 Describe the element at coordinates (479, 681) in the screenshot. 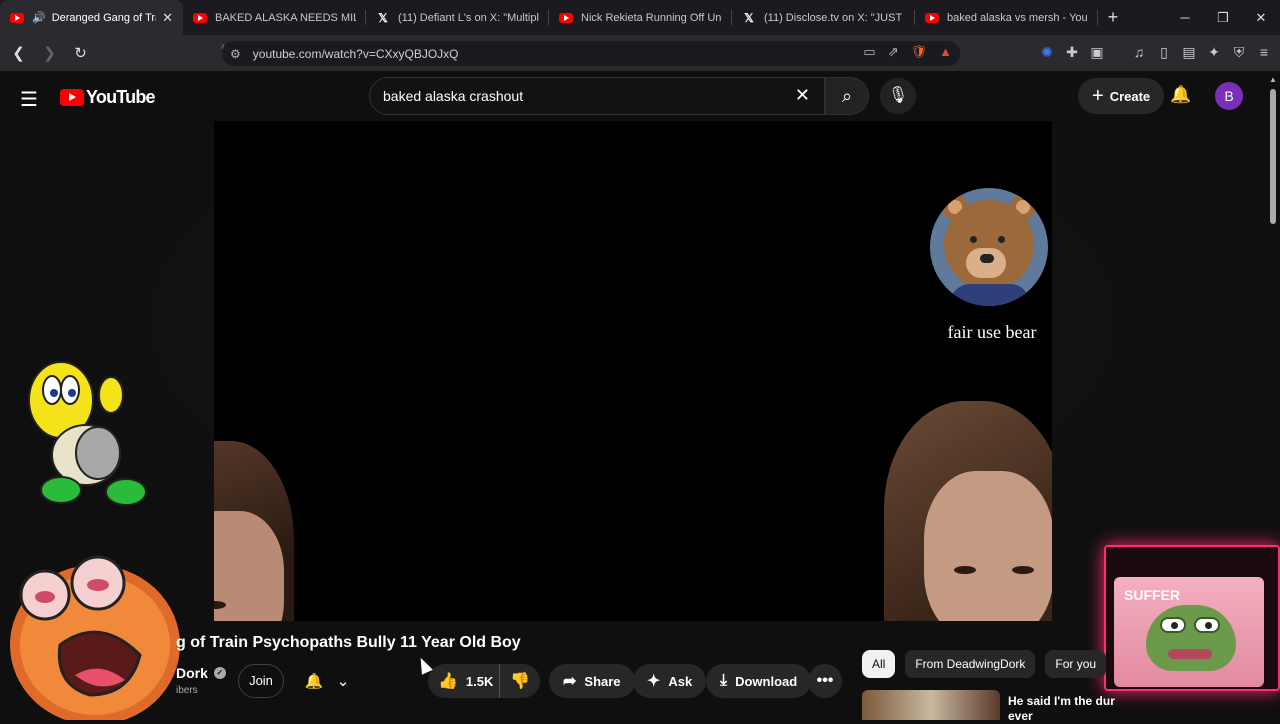

I see `like-count: 1.5K` at that location.